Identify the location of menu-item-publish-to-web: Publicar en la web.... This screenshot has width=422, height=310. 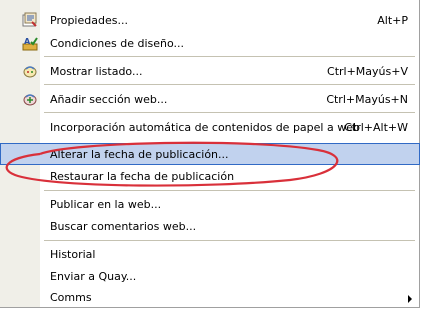
(210, 205).